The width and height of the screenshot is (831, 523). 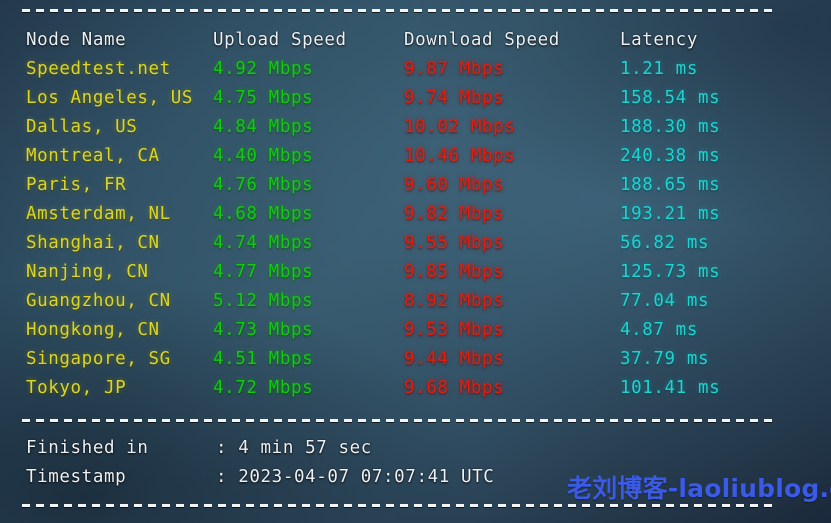 What do you see at coordinates (454, 98) in the screenshot?
I see `cell-download-speed: 9.74 Mbps` at bounding box center [454, 98].